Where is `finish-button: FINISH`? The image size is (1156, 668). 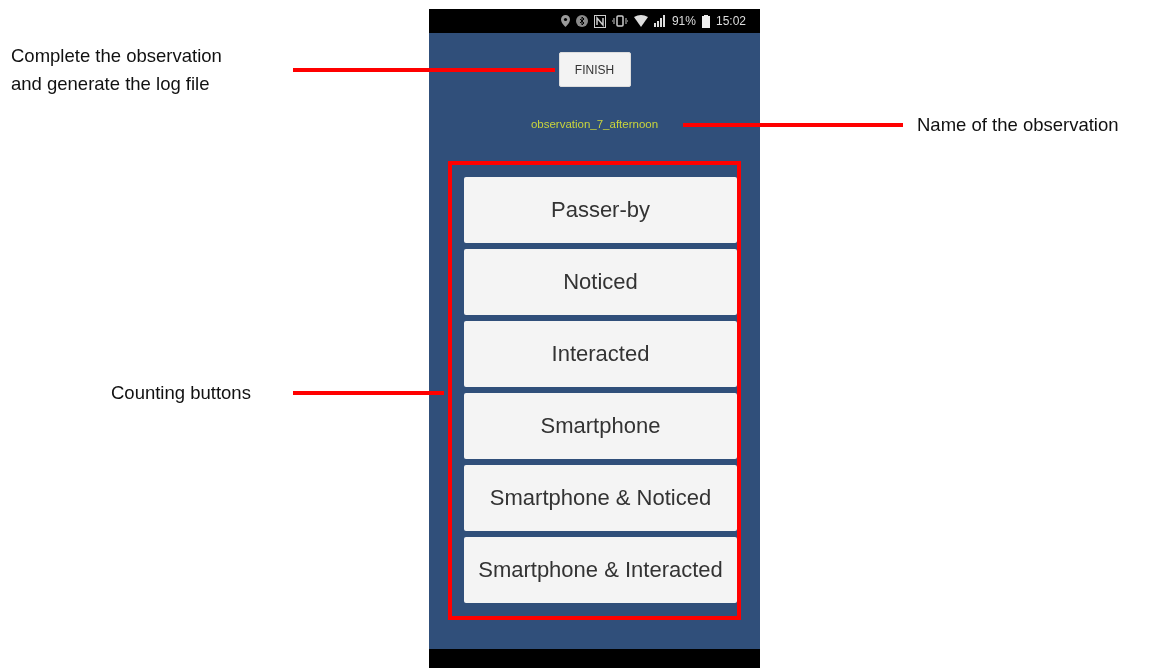
finish-button: FINISH is located at coordinates (594, 69).